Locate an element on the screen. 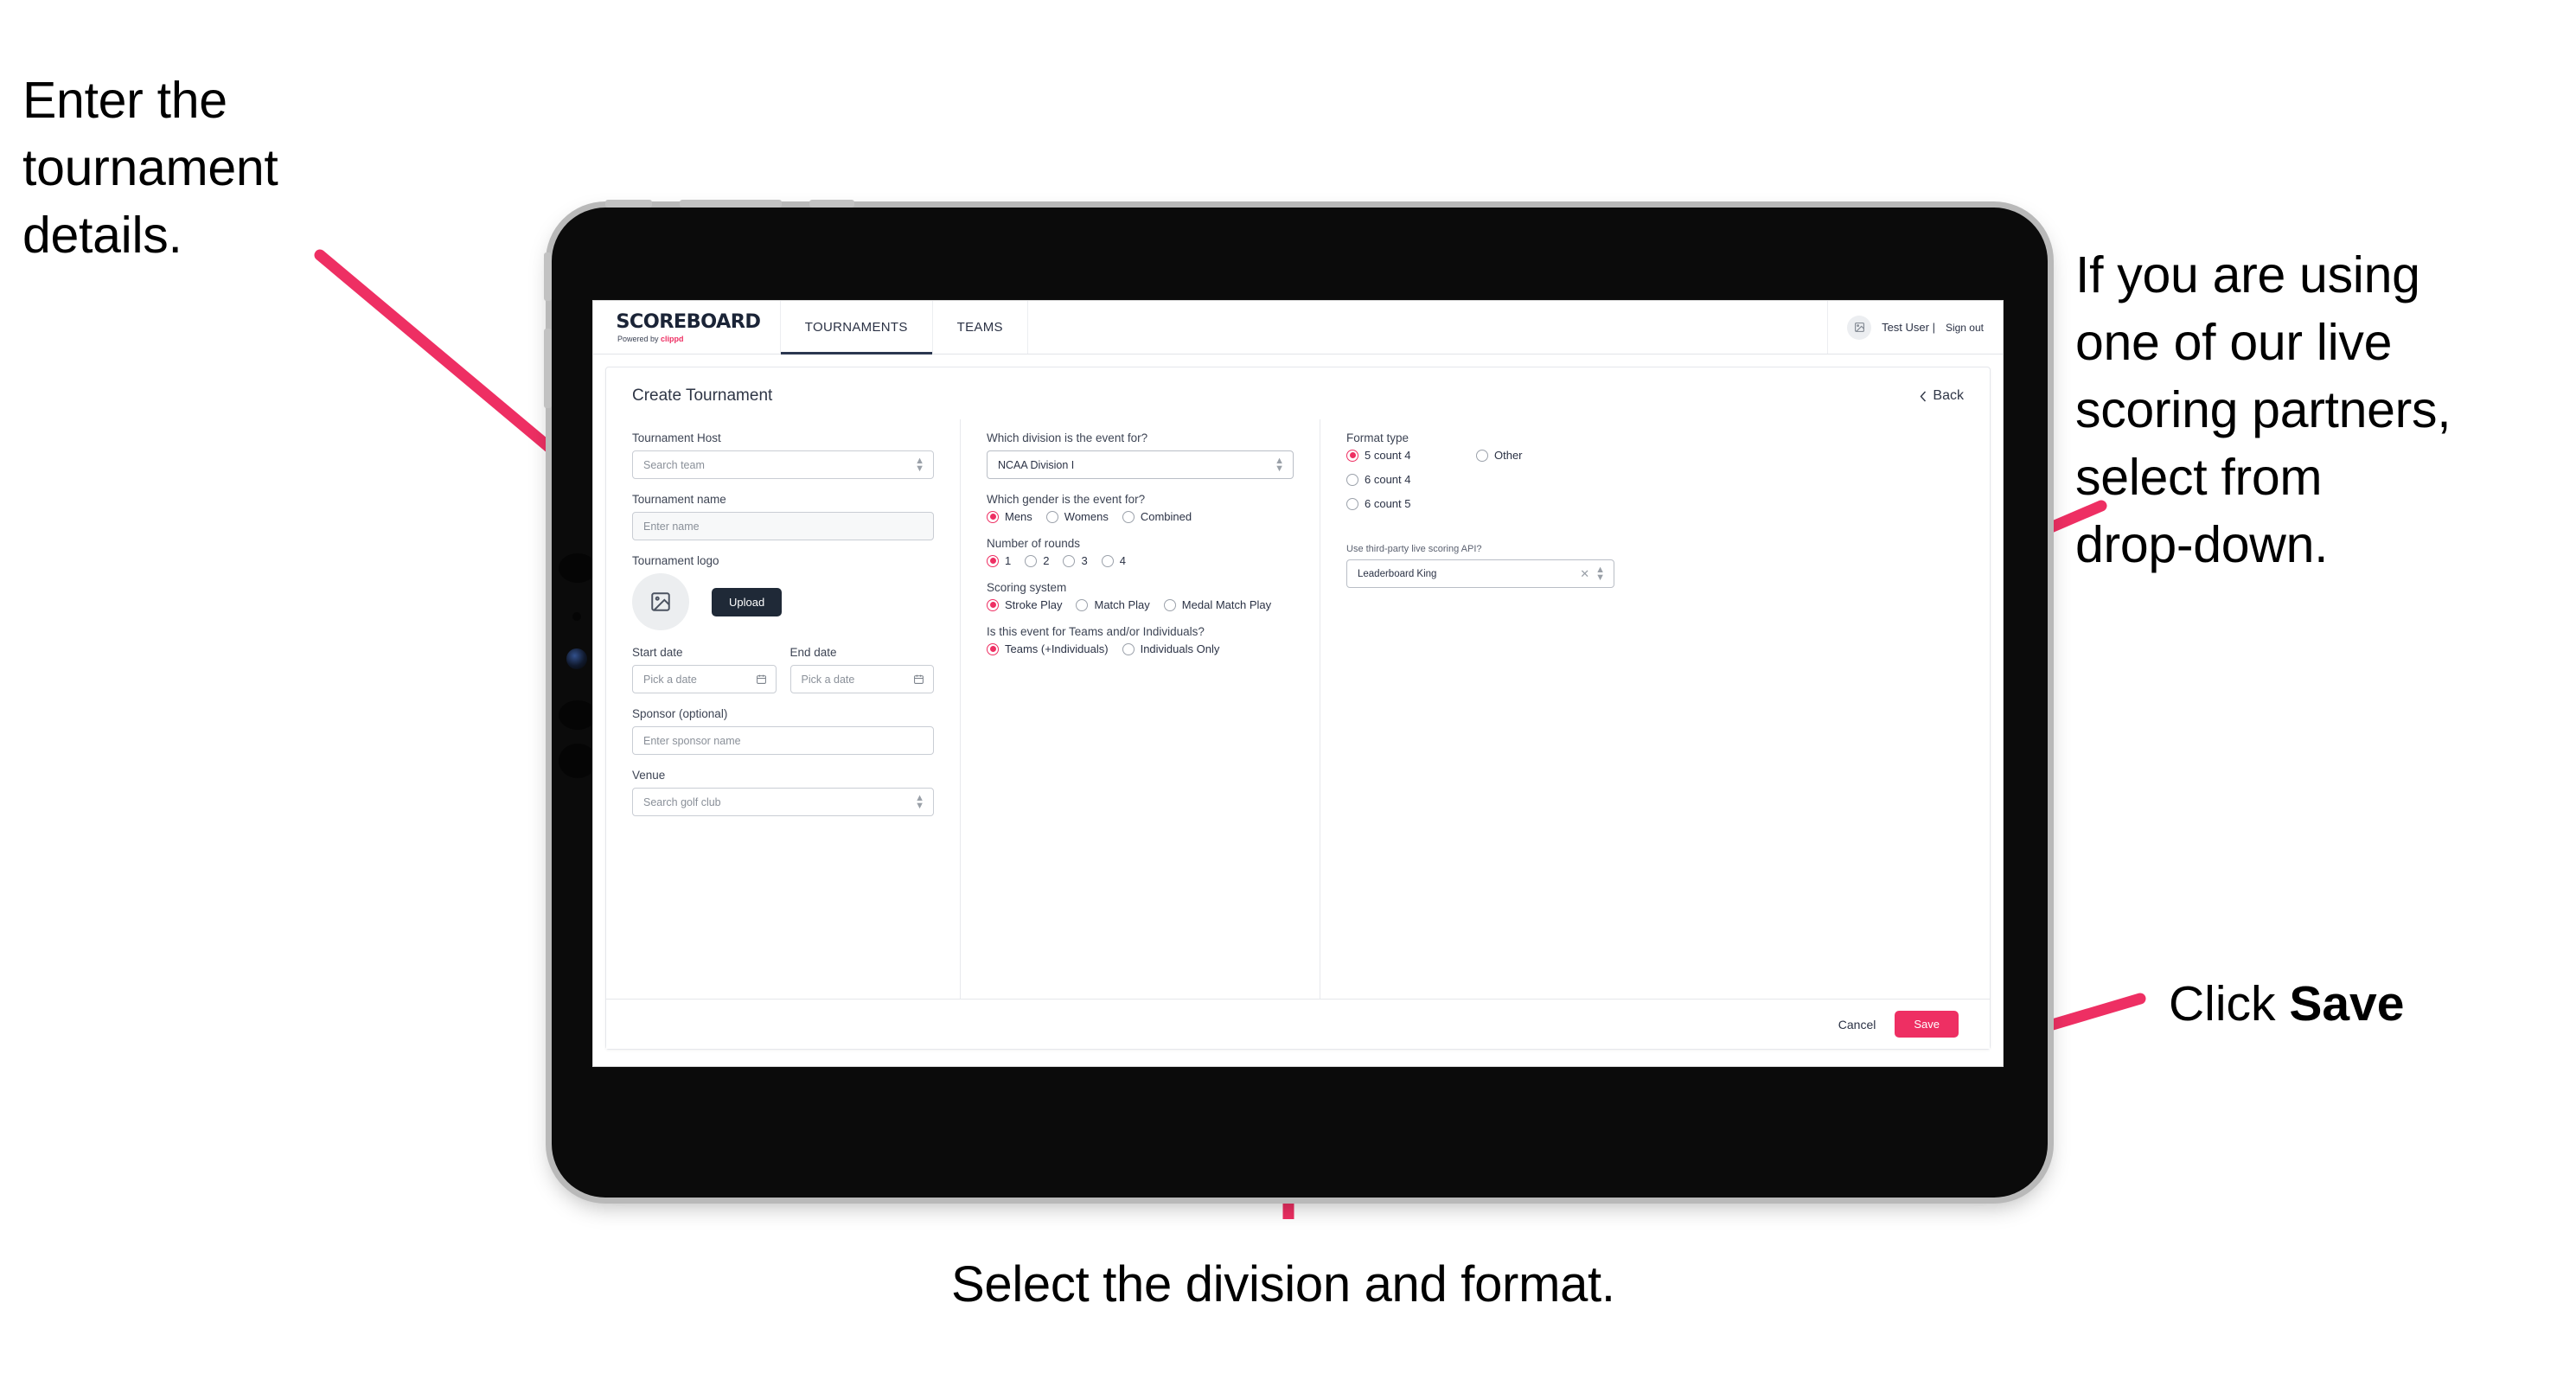  tournament-logo-preview is located at coordinates (661, 601).